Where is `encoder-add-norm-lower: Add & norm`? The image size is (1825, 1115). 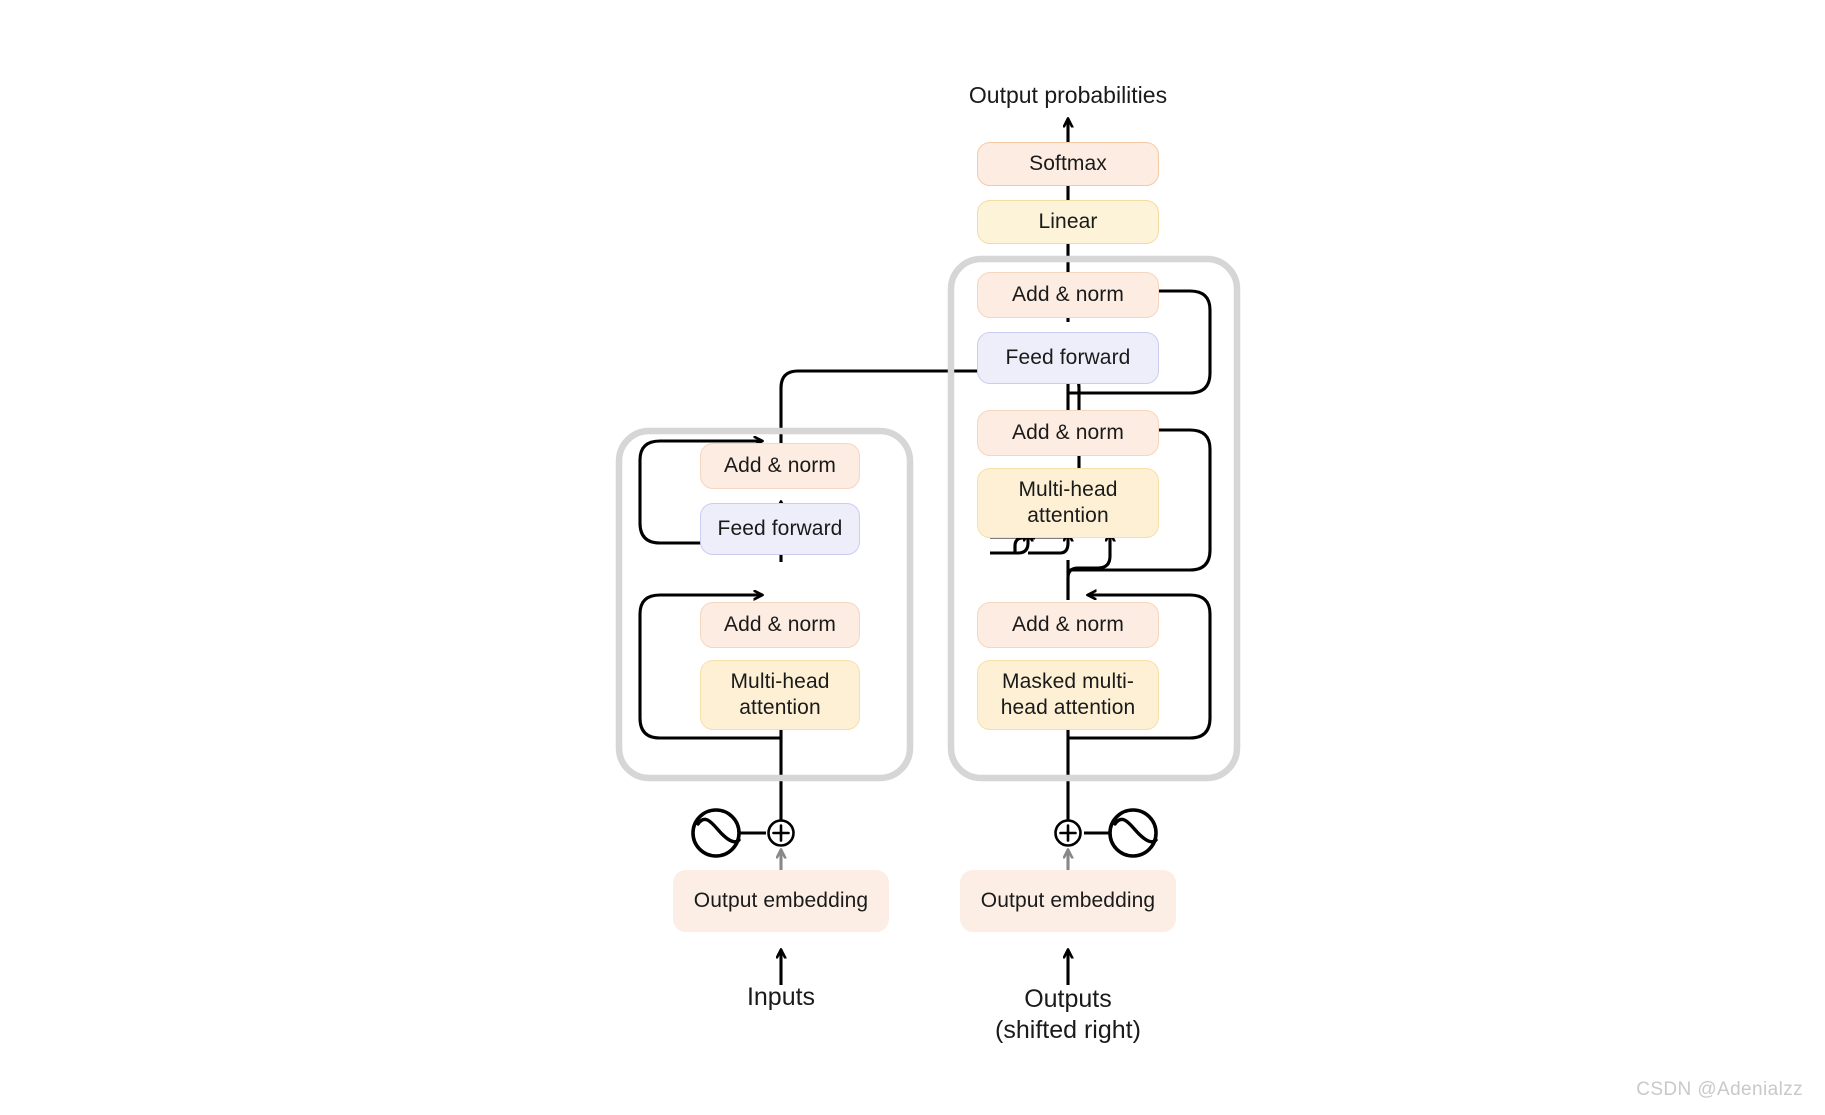
encoder-add-norm-lower: Add & norm is located at coordinates (780, 625).